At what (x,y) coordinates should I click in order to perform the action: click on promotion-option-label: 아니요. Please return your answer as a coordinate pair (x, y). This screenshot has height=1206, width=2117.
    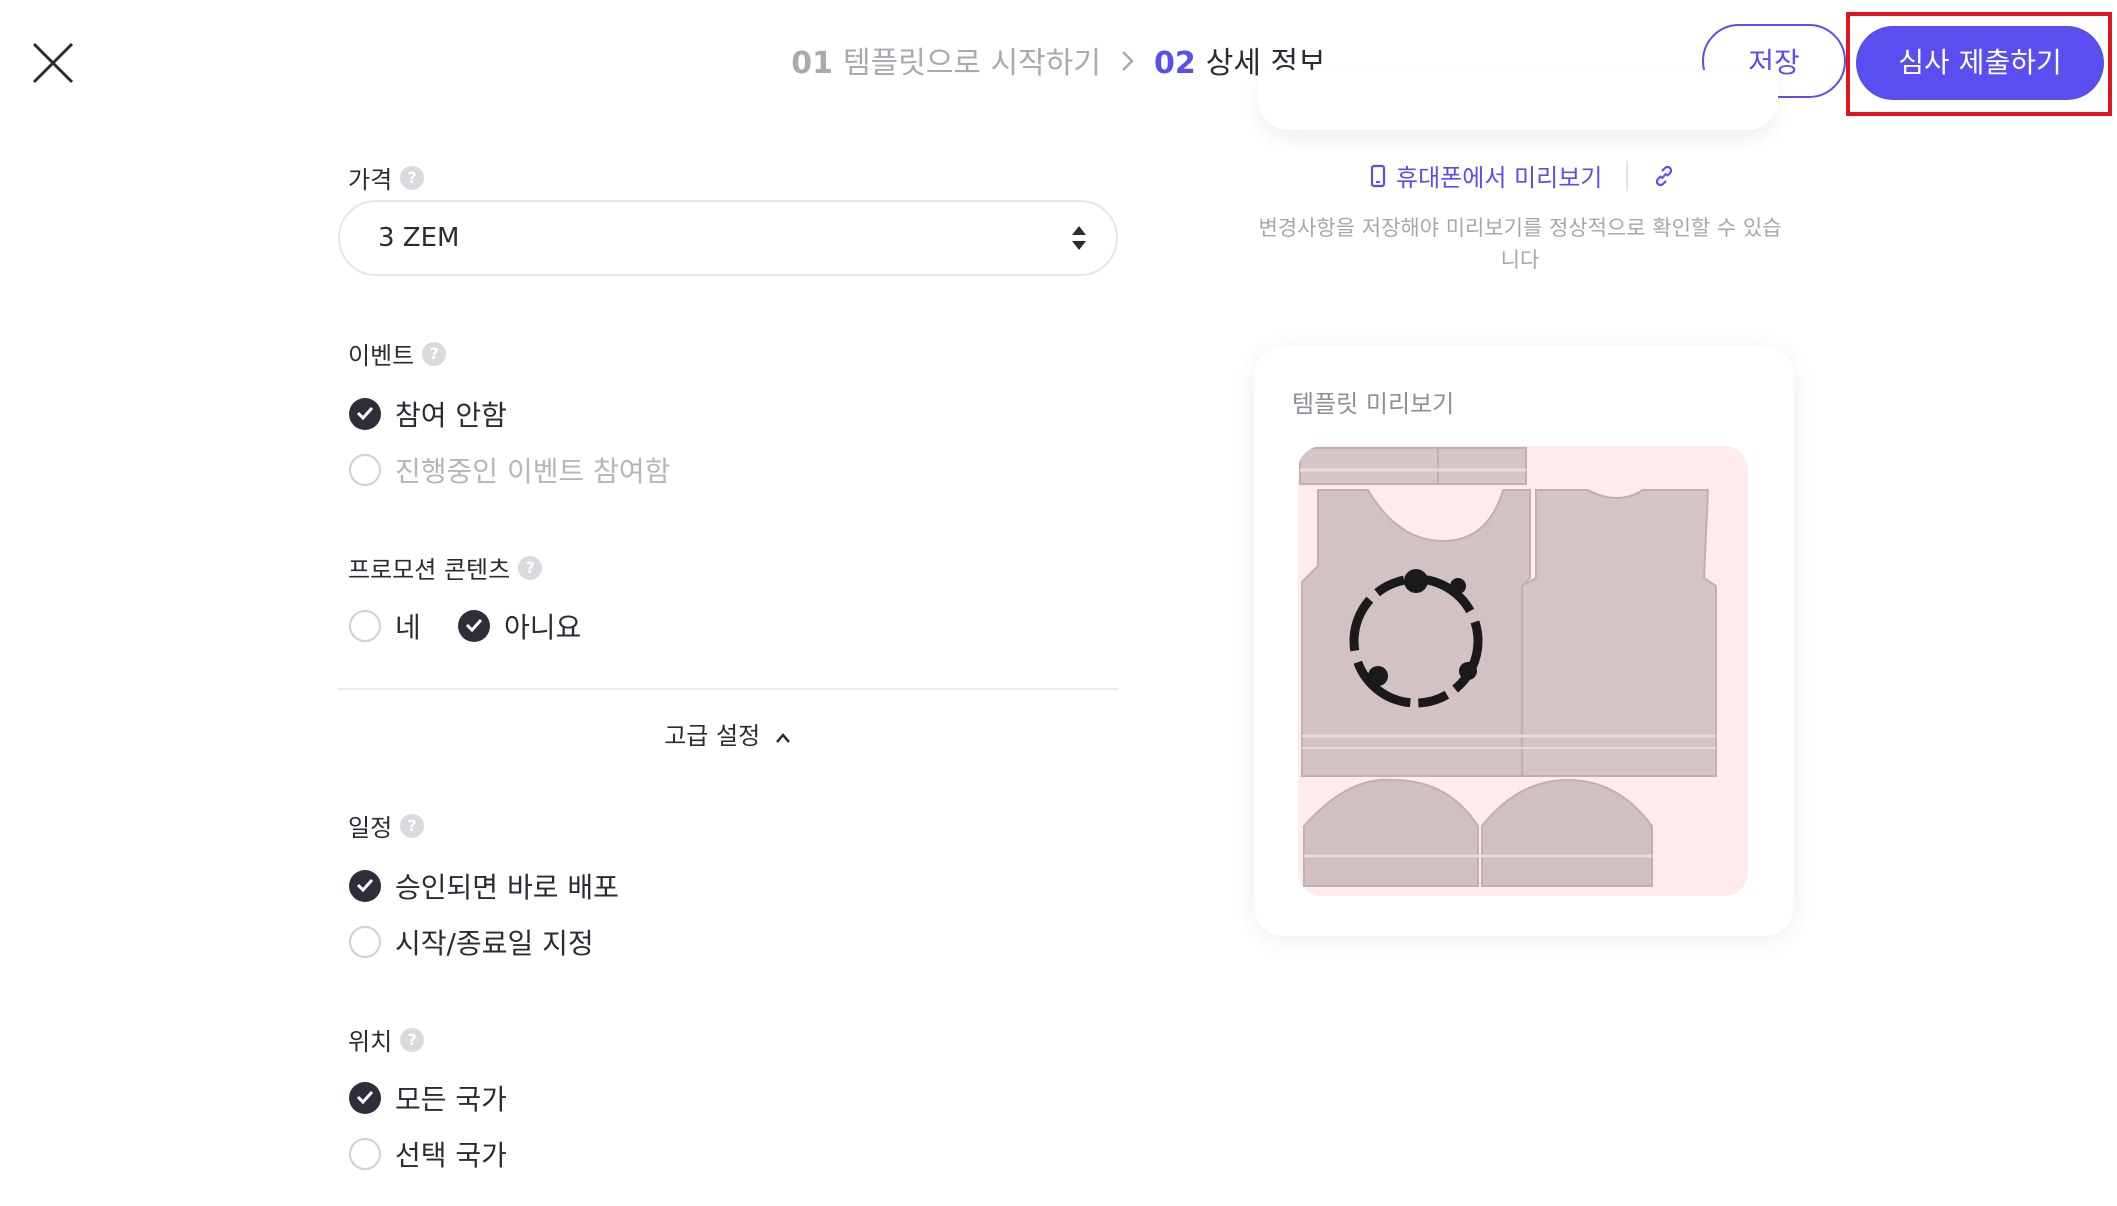
    Looking at the image, I should click on (543, 627).